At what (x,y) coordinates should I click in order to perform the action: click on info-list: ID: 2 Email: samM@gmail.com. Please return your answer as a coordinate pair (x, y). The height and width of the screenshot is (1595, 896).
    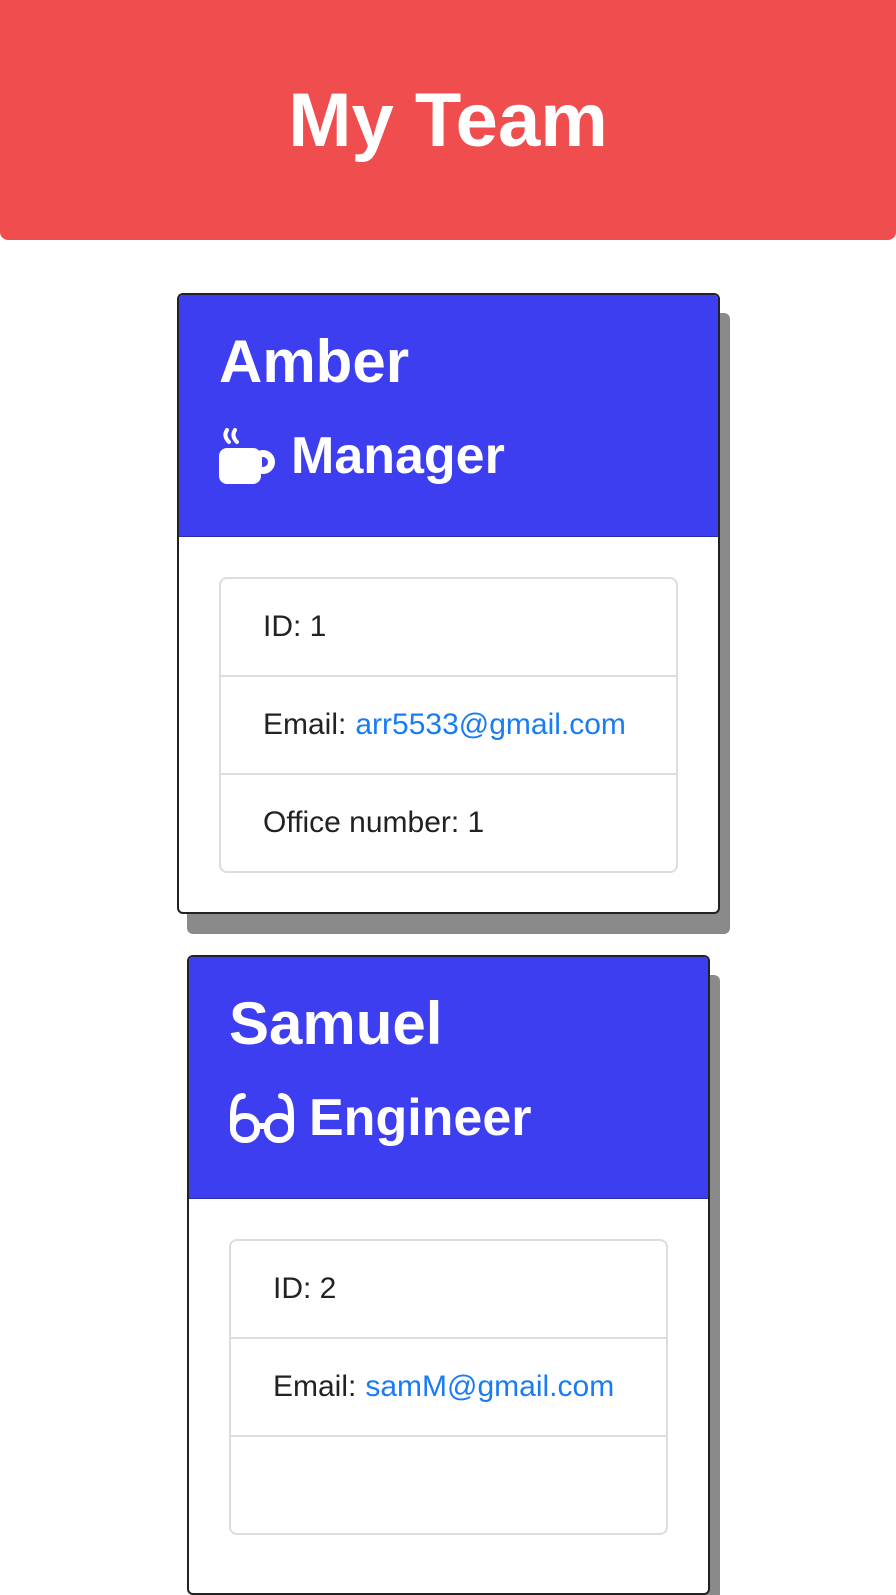
    Looking at the image, I should click on (448, 1387).